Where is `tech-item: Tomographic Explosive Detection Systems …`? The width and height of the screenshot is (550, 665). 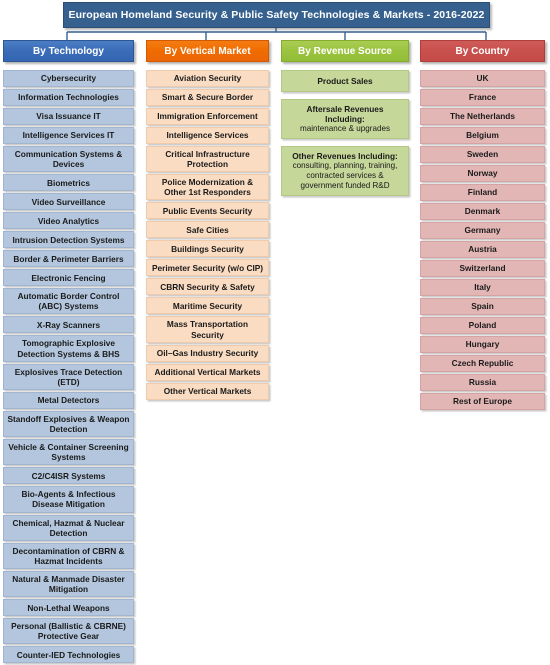 tech-item: Tomographic Explosive Detection Systems … is located at coordinates (68, 348).